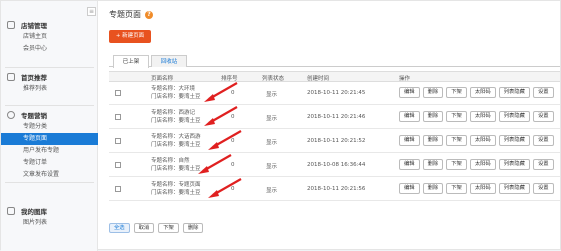  What do you see at coordinates (131, 14) in the screenshot?
I see `page-title: 专题页面 ?` at bounding box center [131, 14].